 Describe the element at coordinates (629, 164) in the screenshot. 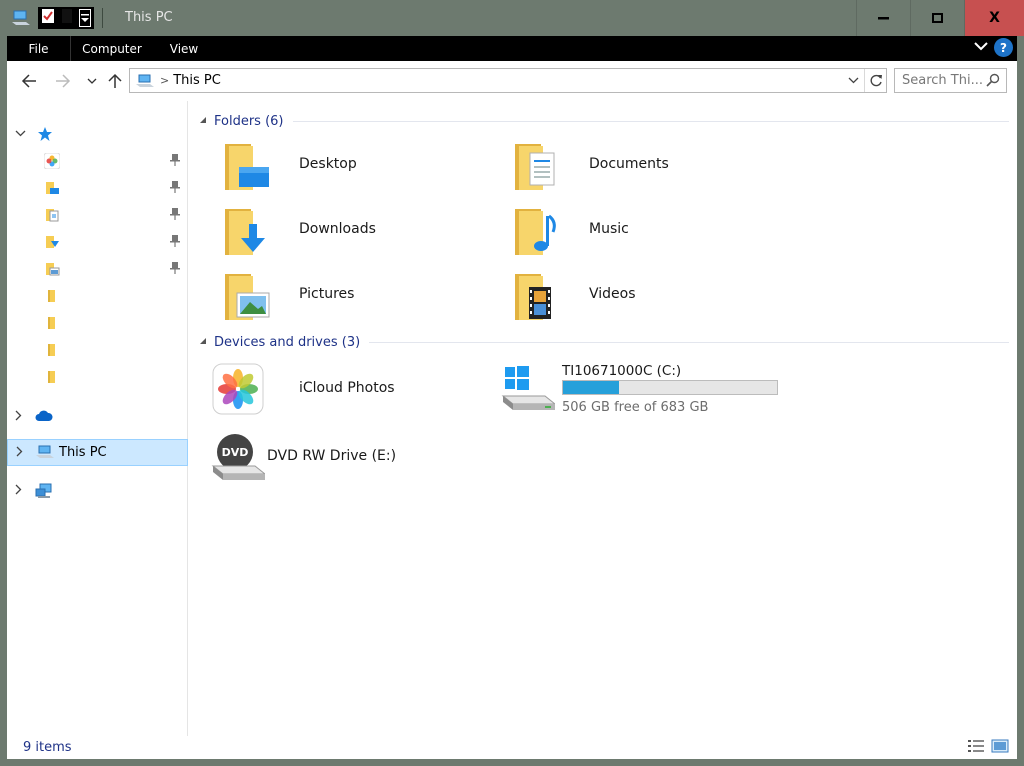

I see `folder-label: Documents` at that location.